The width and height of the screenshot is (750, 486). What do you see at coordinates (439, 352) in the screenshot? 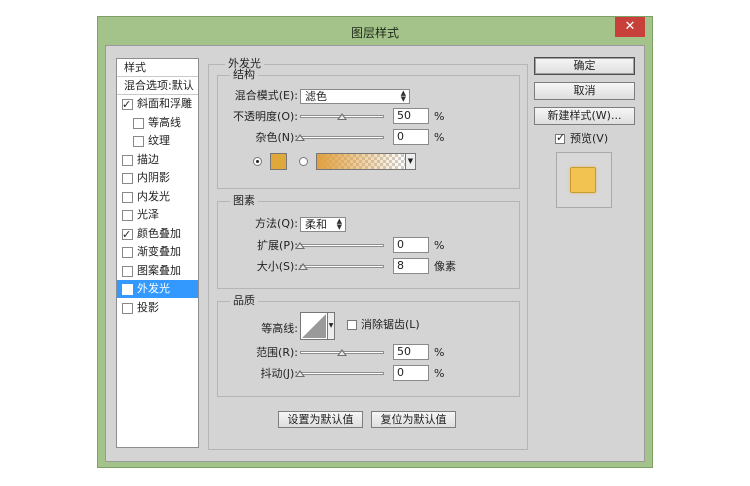
I see `range-unit: %` at bounding box center [439, 352].